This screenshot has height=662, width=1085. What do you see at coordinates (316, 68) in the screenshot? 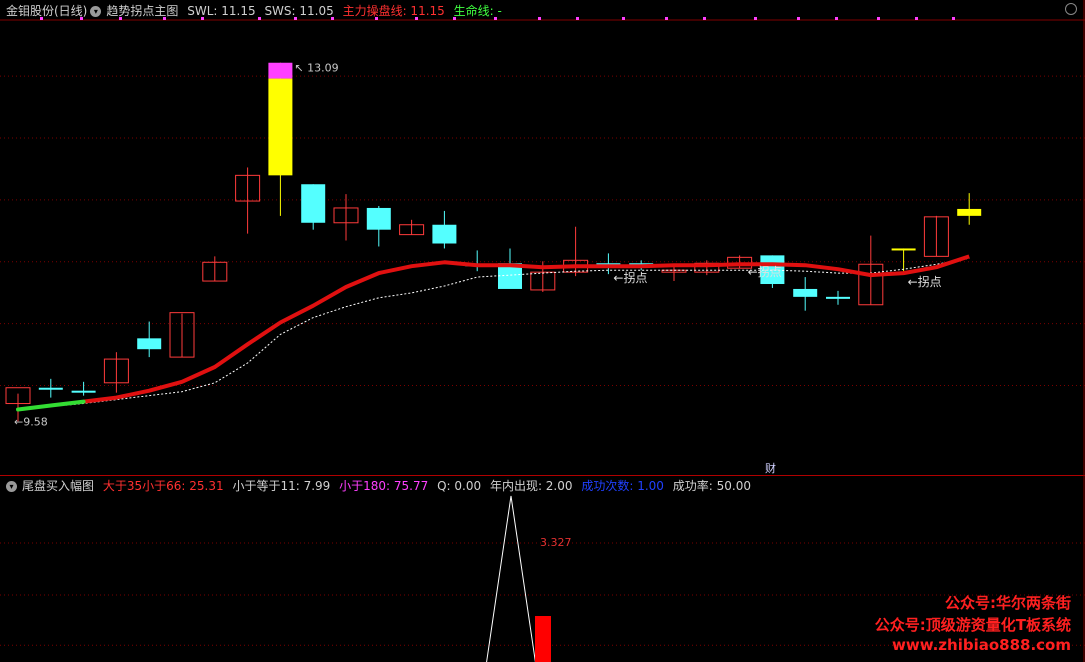
I see `high-label: ↖ 13.09` at bounding box center [316, 68].